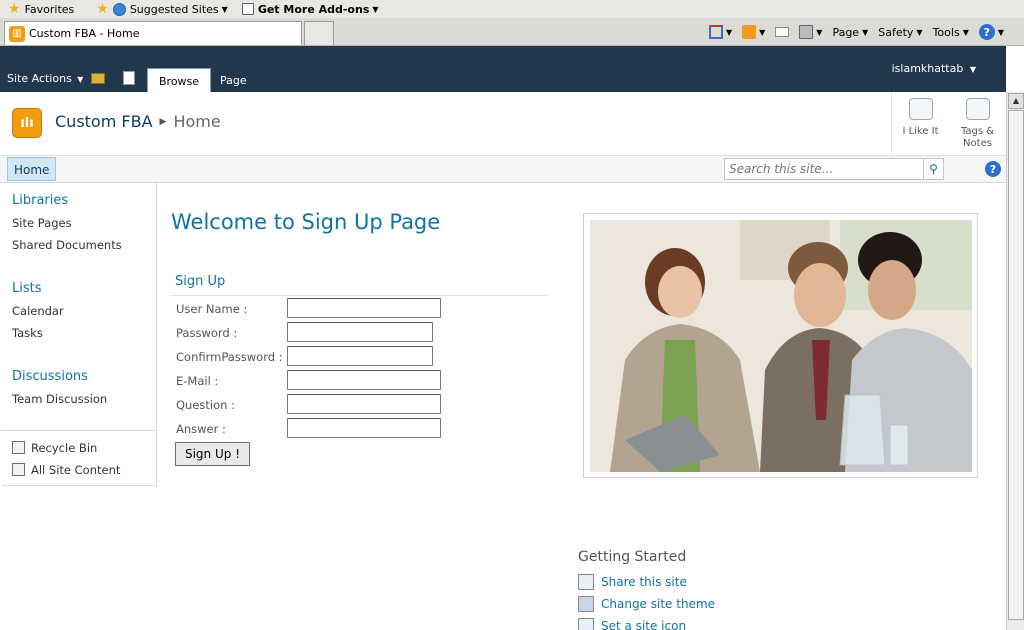  I want to click on page-menu: Page ▼, so click(850, 32).